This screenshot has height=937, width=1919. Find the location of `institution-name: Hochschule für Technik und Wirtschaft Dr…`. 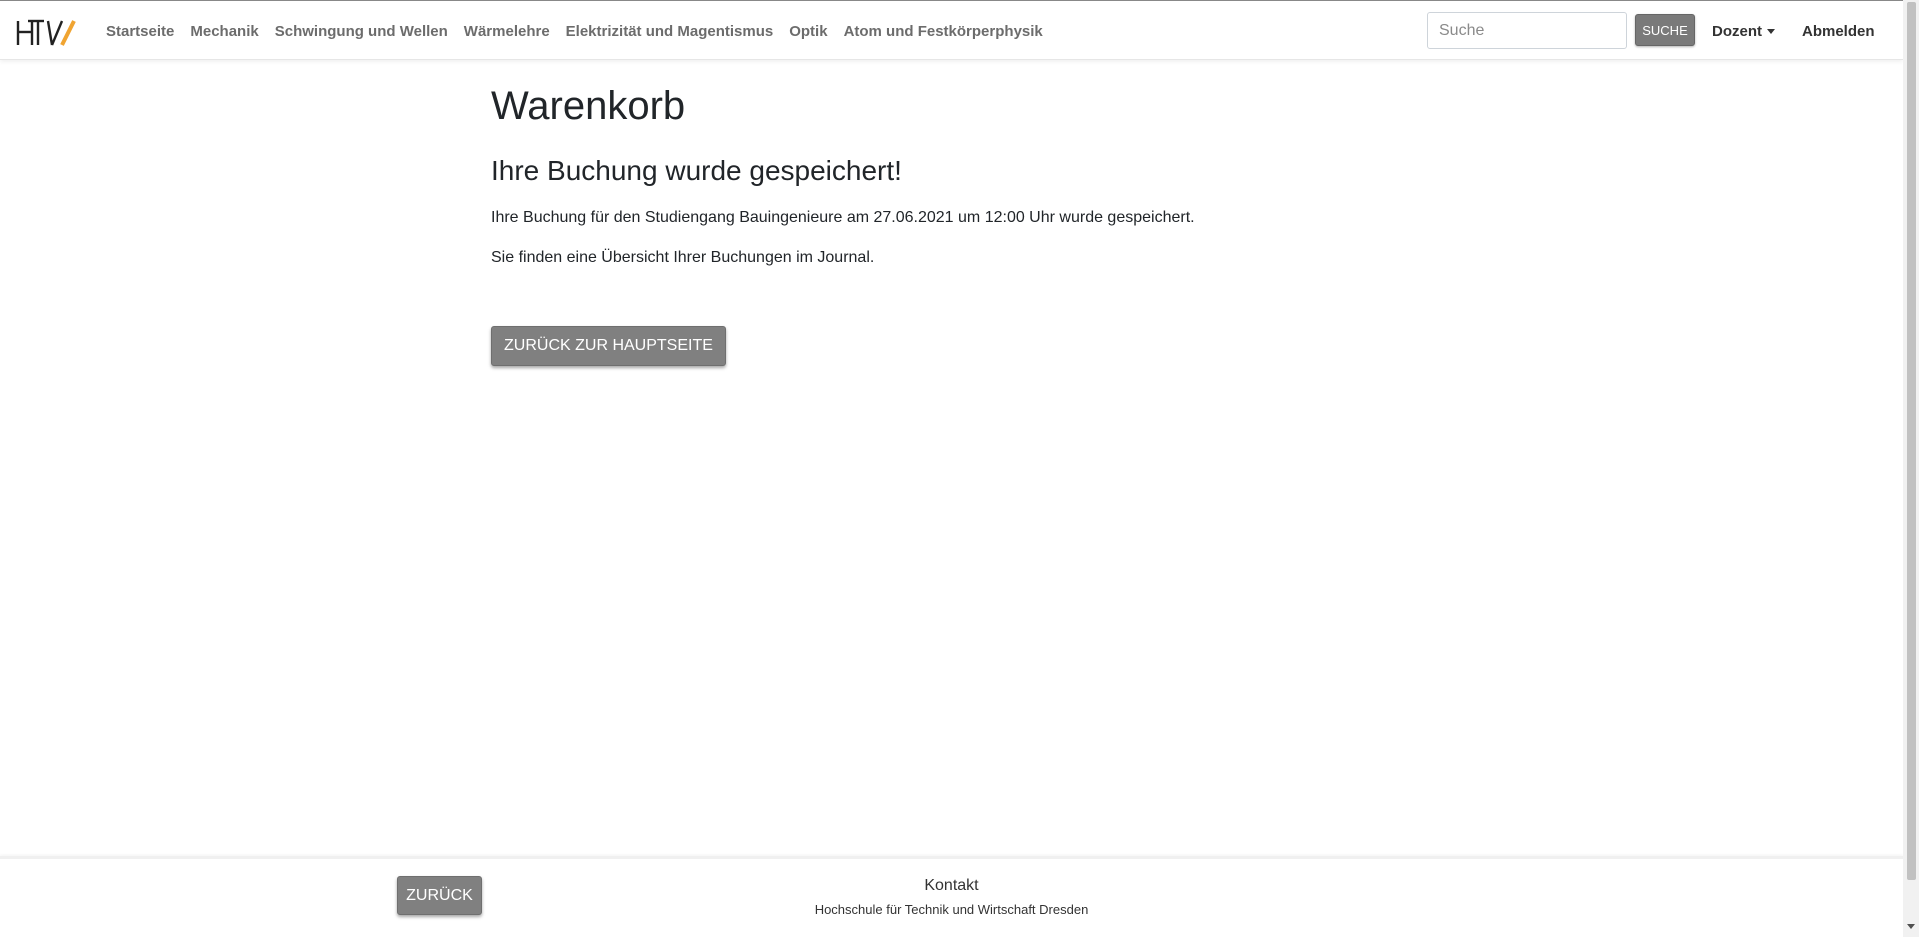

institution-name: Hochschule für Technik und Wirtschaft Dr… is located at coordinates (951, 909).